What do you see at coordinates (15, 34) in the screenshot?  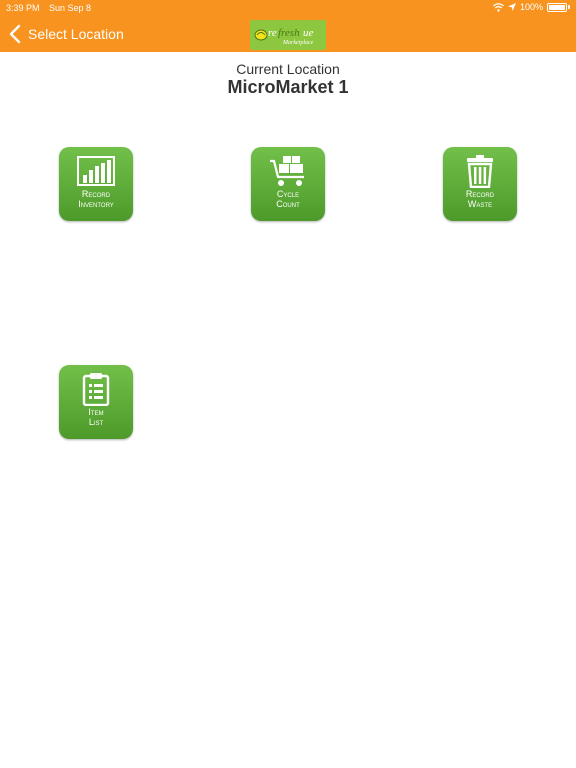 I see `chevron-left-icon` at bounding box center [15, 34].